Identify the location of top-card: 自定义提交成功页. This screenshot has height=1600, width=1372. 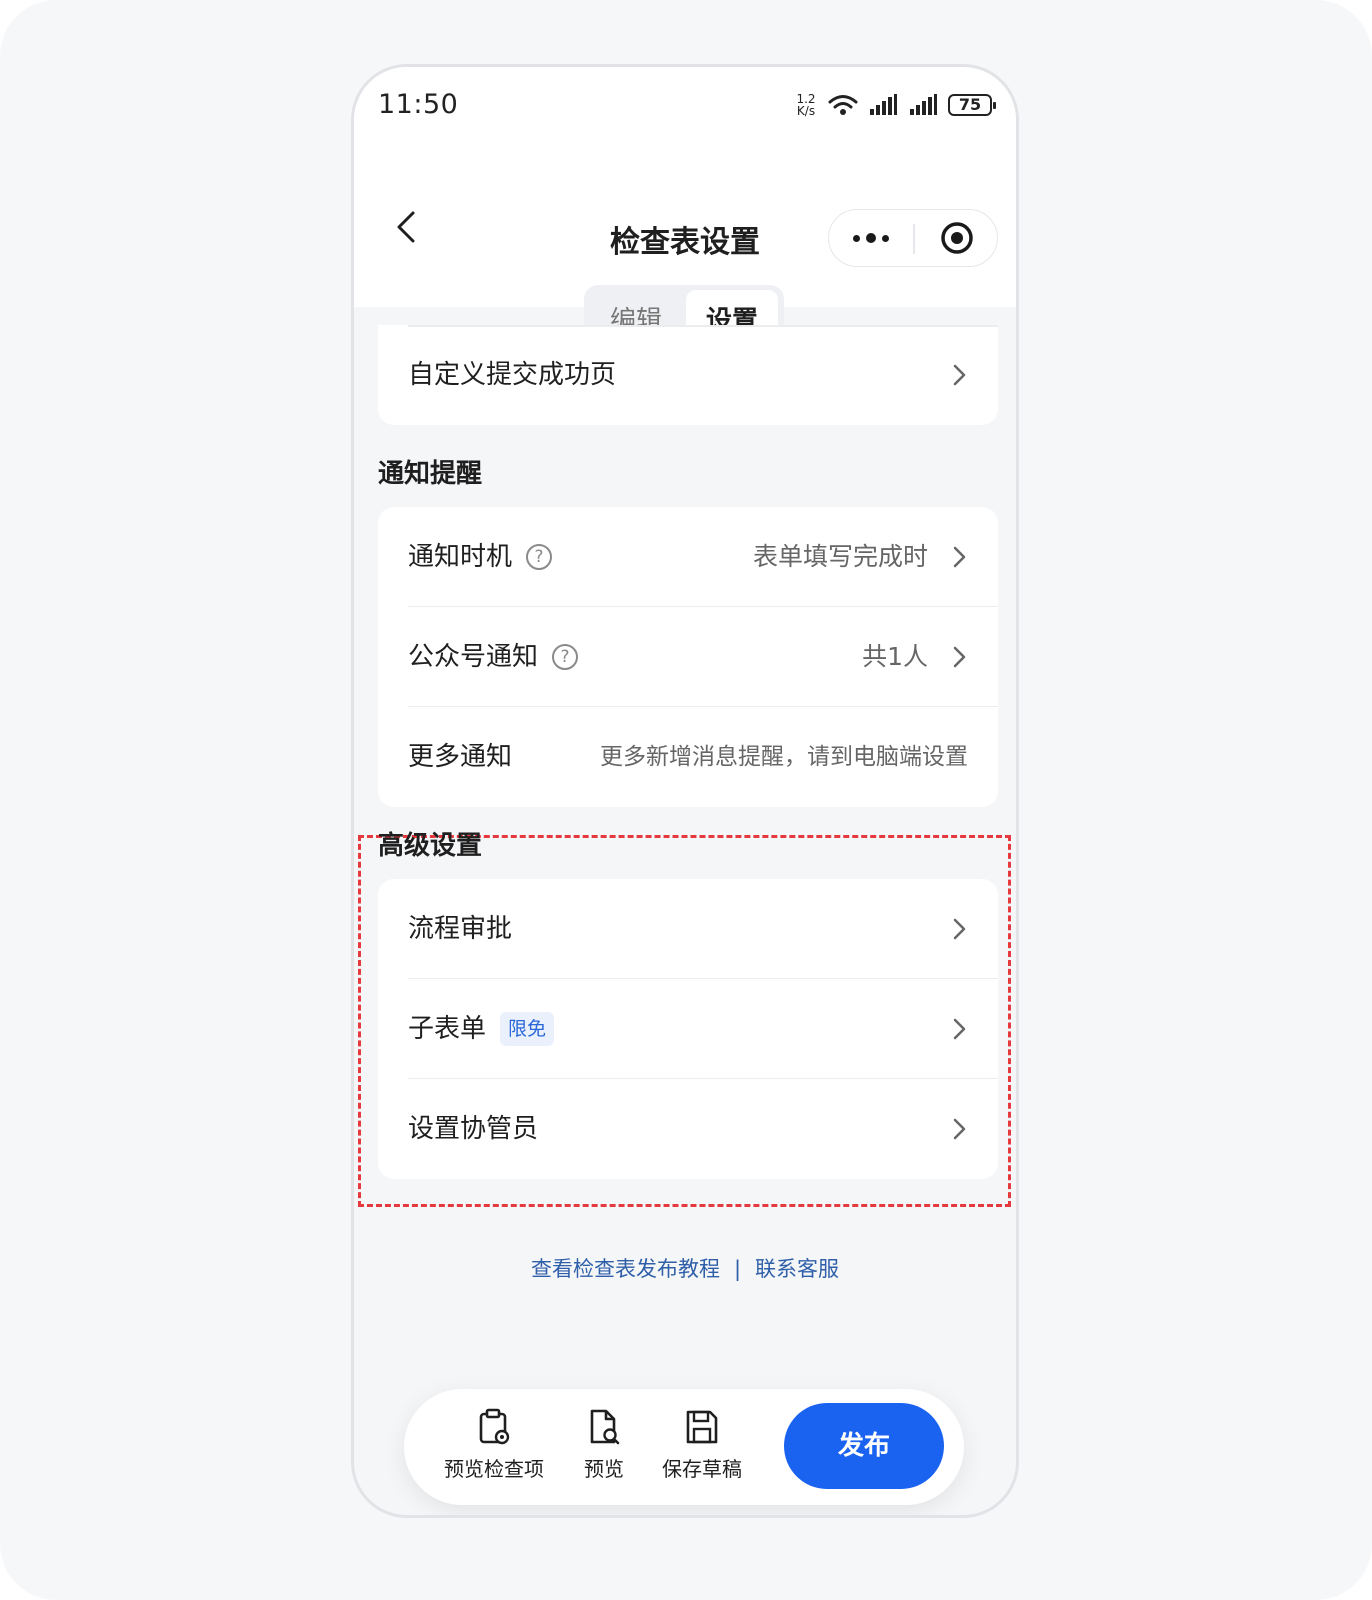
(688, 375).